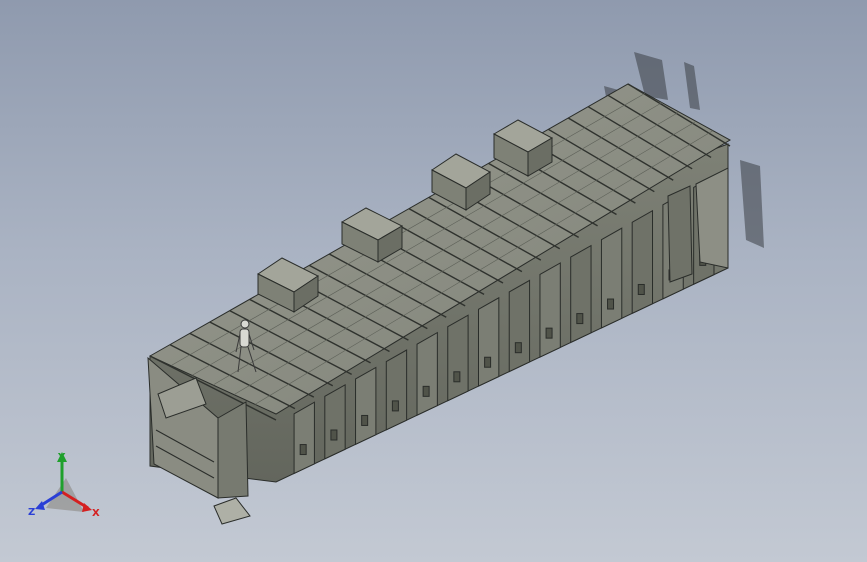 This screenshot has width=867, height=562. Describe the element at coordinates (64, 485) in the screenshot. I see `coordinate-triad: Y X Z` at that location.